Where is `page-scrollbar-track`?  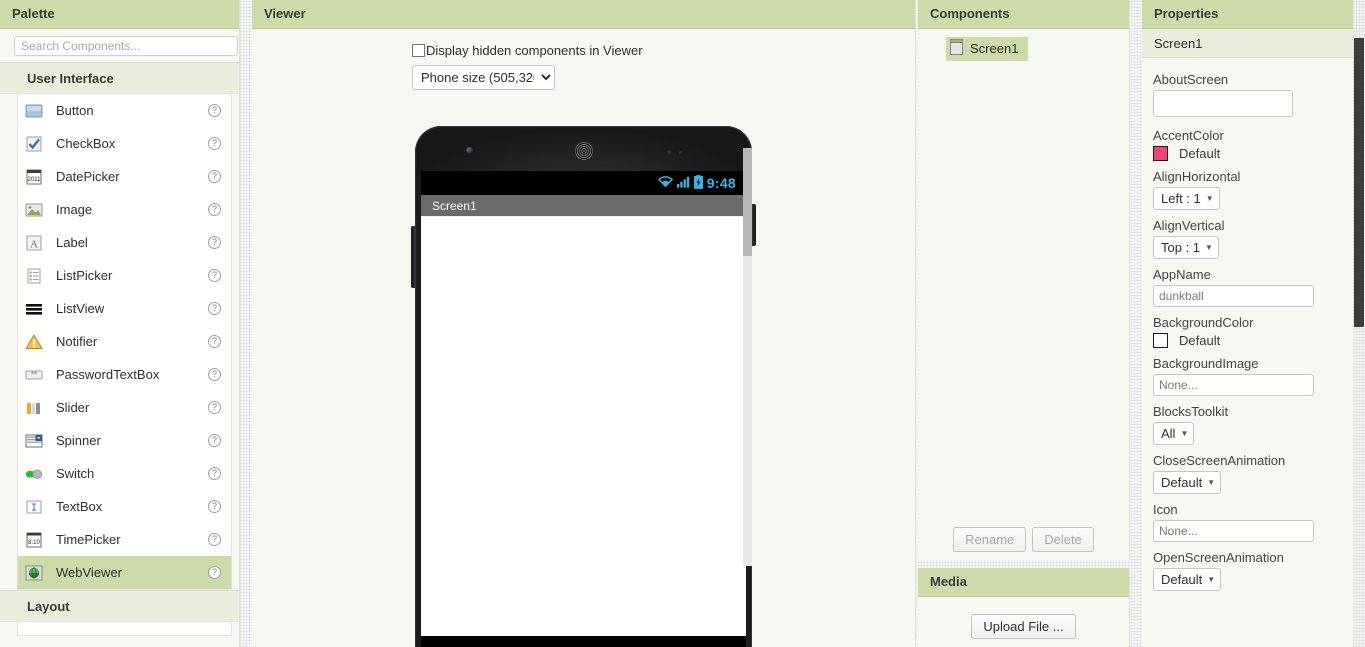 page-scrollbar-track is located at coordinates (1359, 323).